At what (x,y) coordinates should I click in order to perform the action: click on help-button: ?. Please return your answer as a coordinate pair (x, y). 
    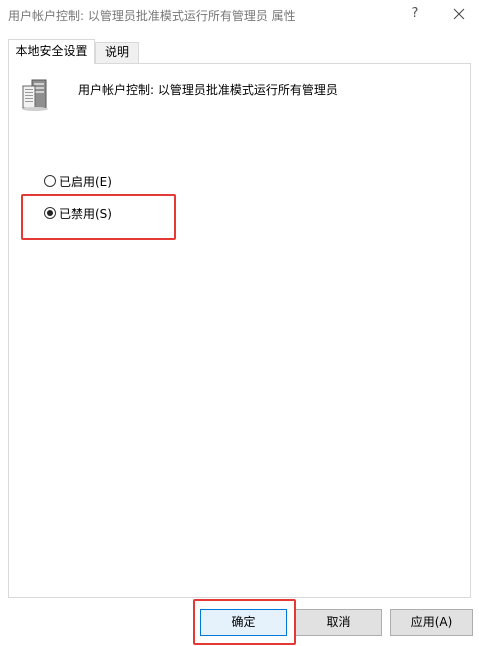
    Looking at the image, I should click on (415, 14).